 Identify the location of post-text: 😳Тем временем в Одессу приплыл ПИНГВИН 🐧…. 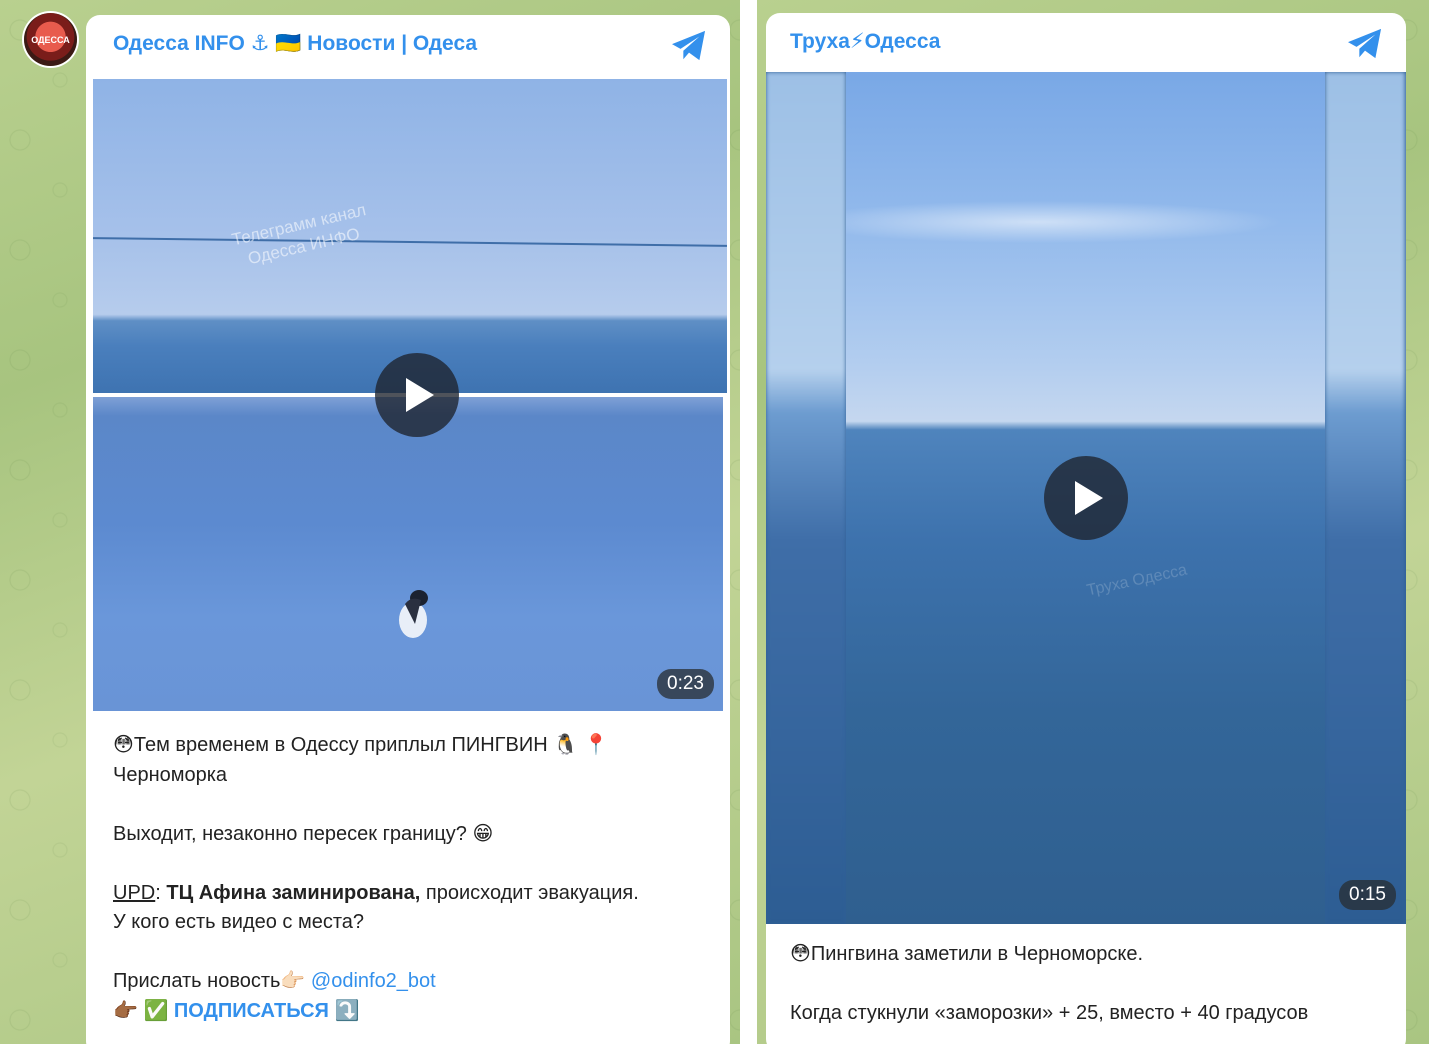
(413, 878).